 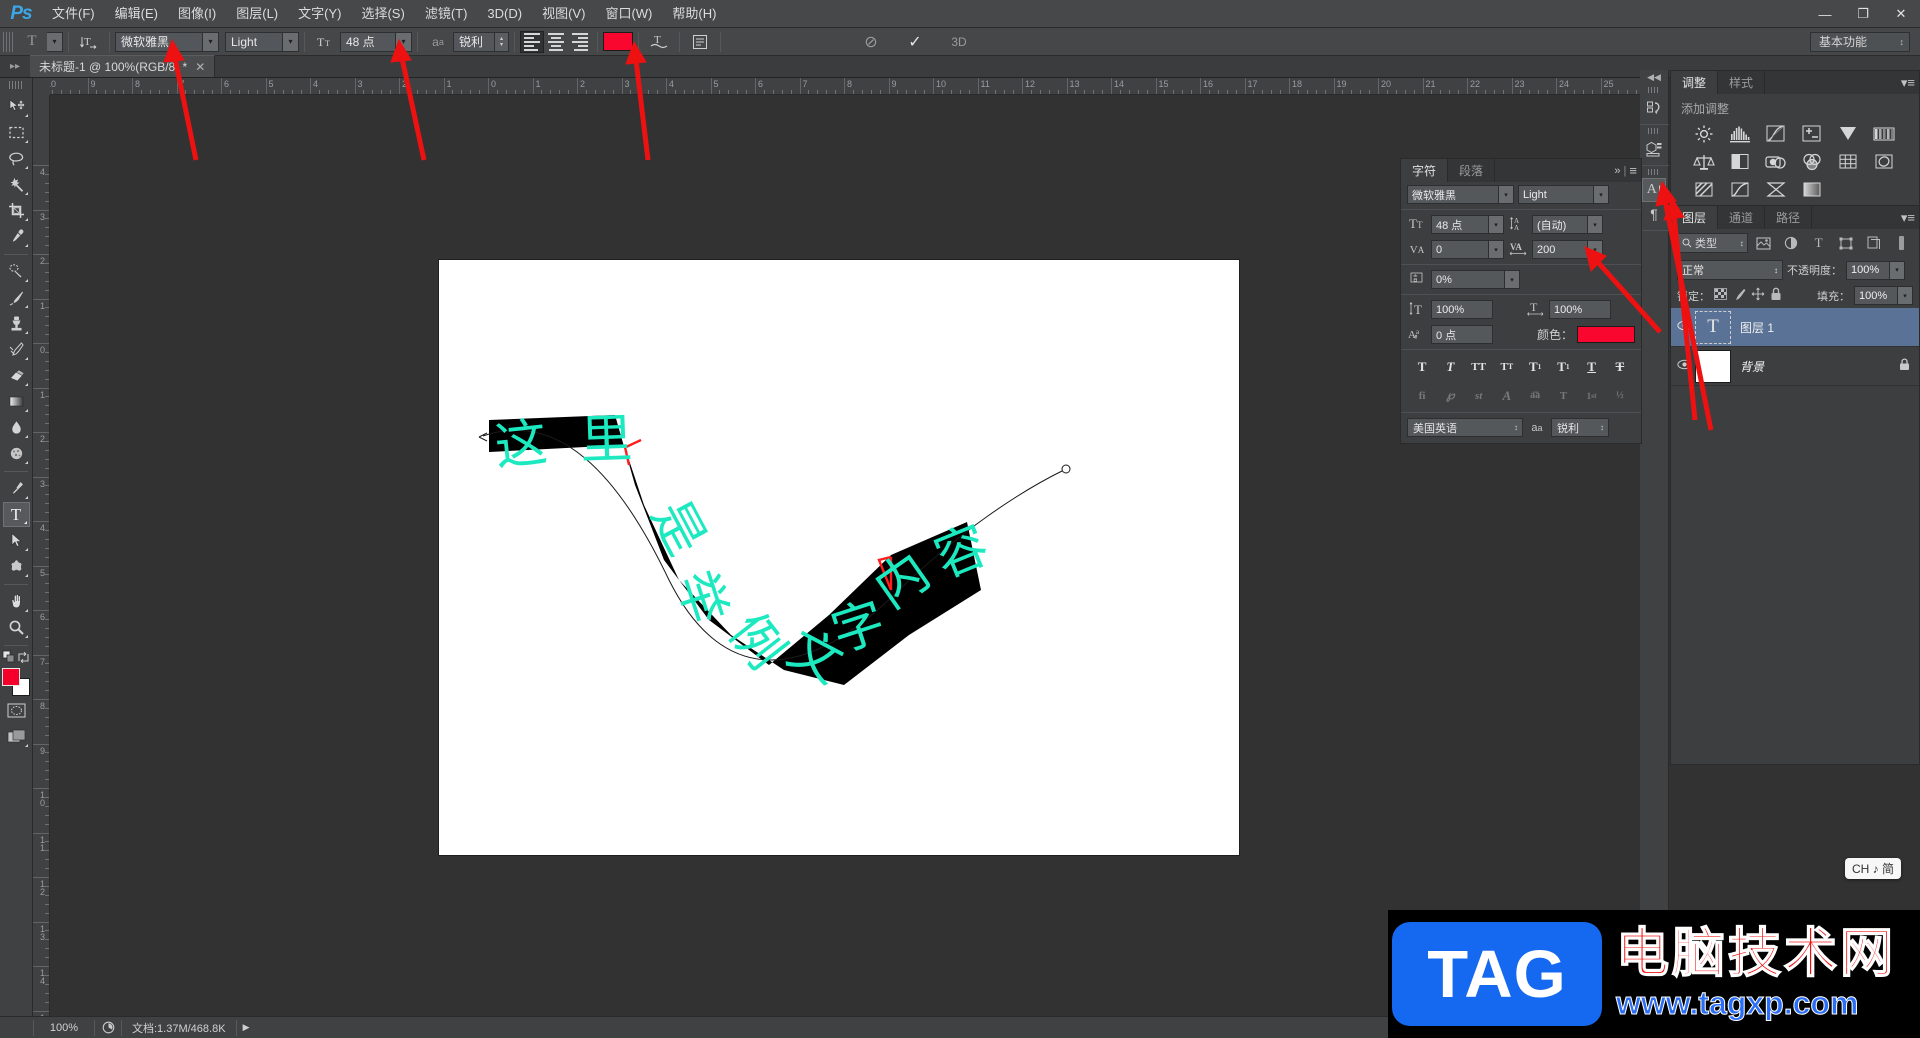 I want to click on dodge-tool, so click(x=16, y=453).